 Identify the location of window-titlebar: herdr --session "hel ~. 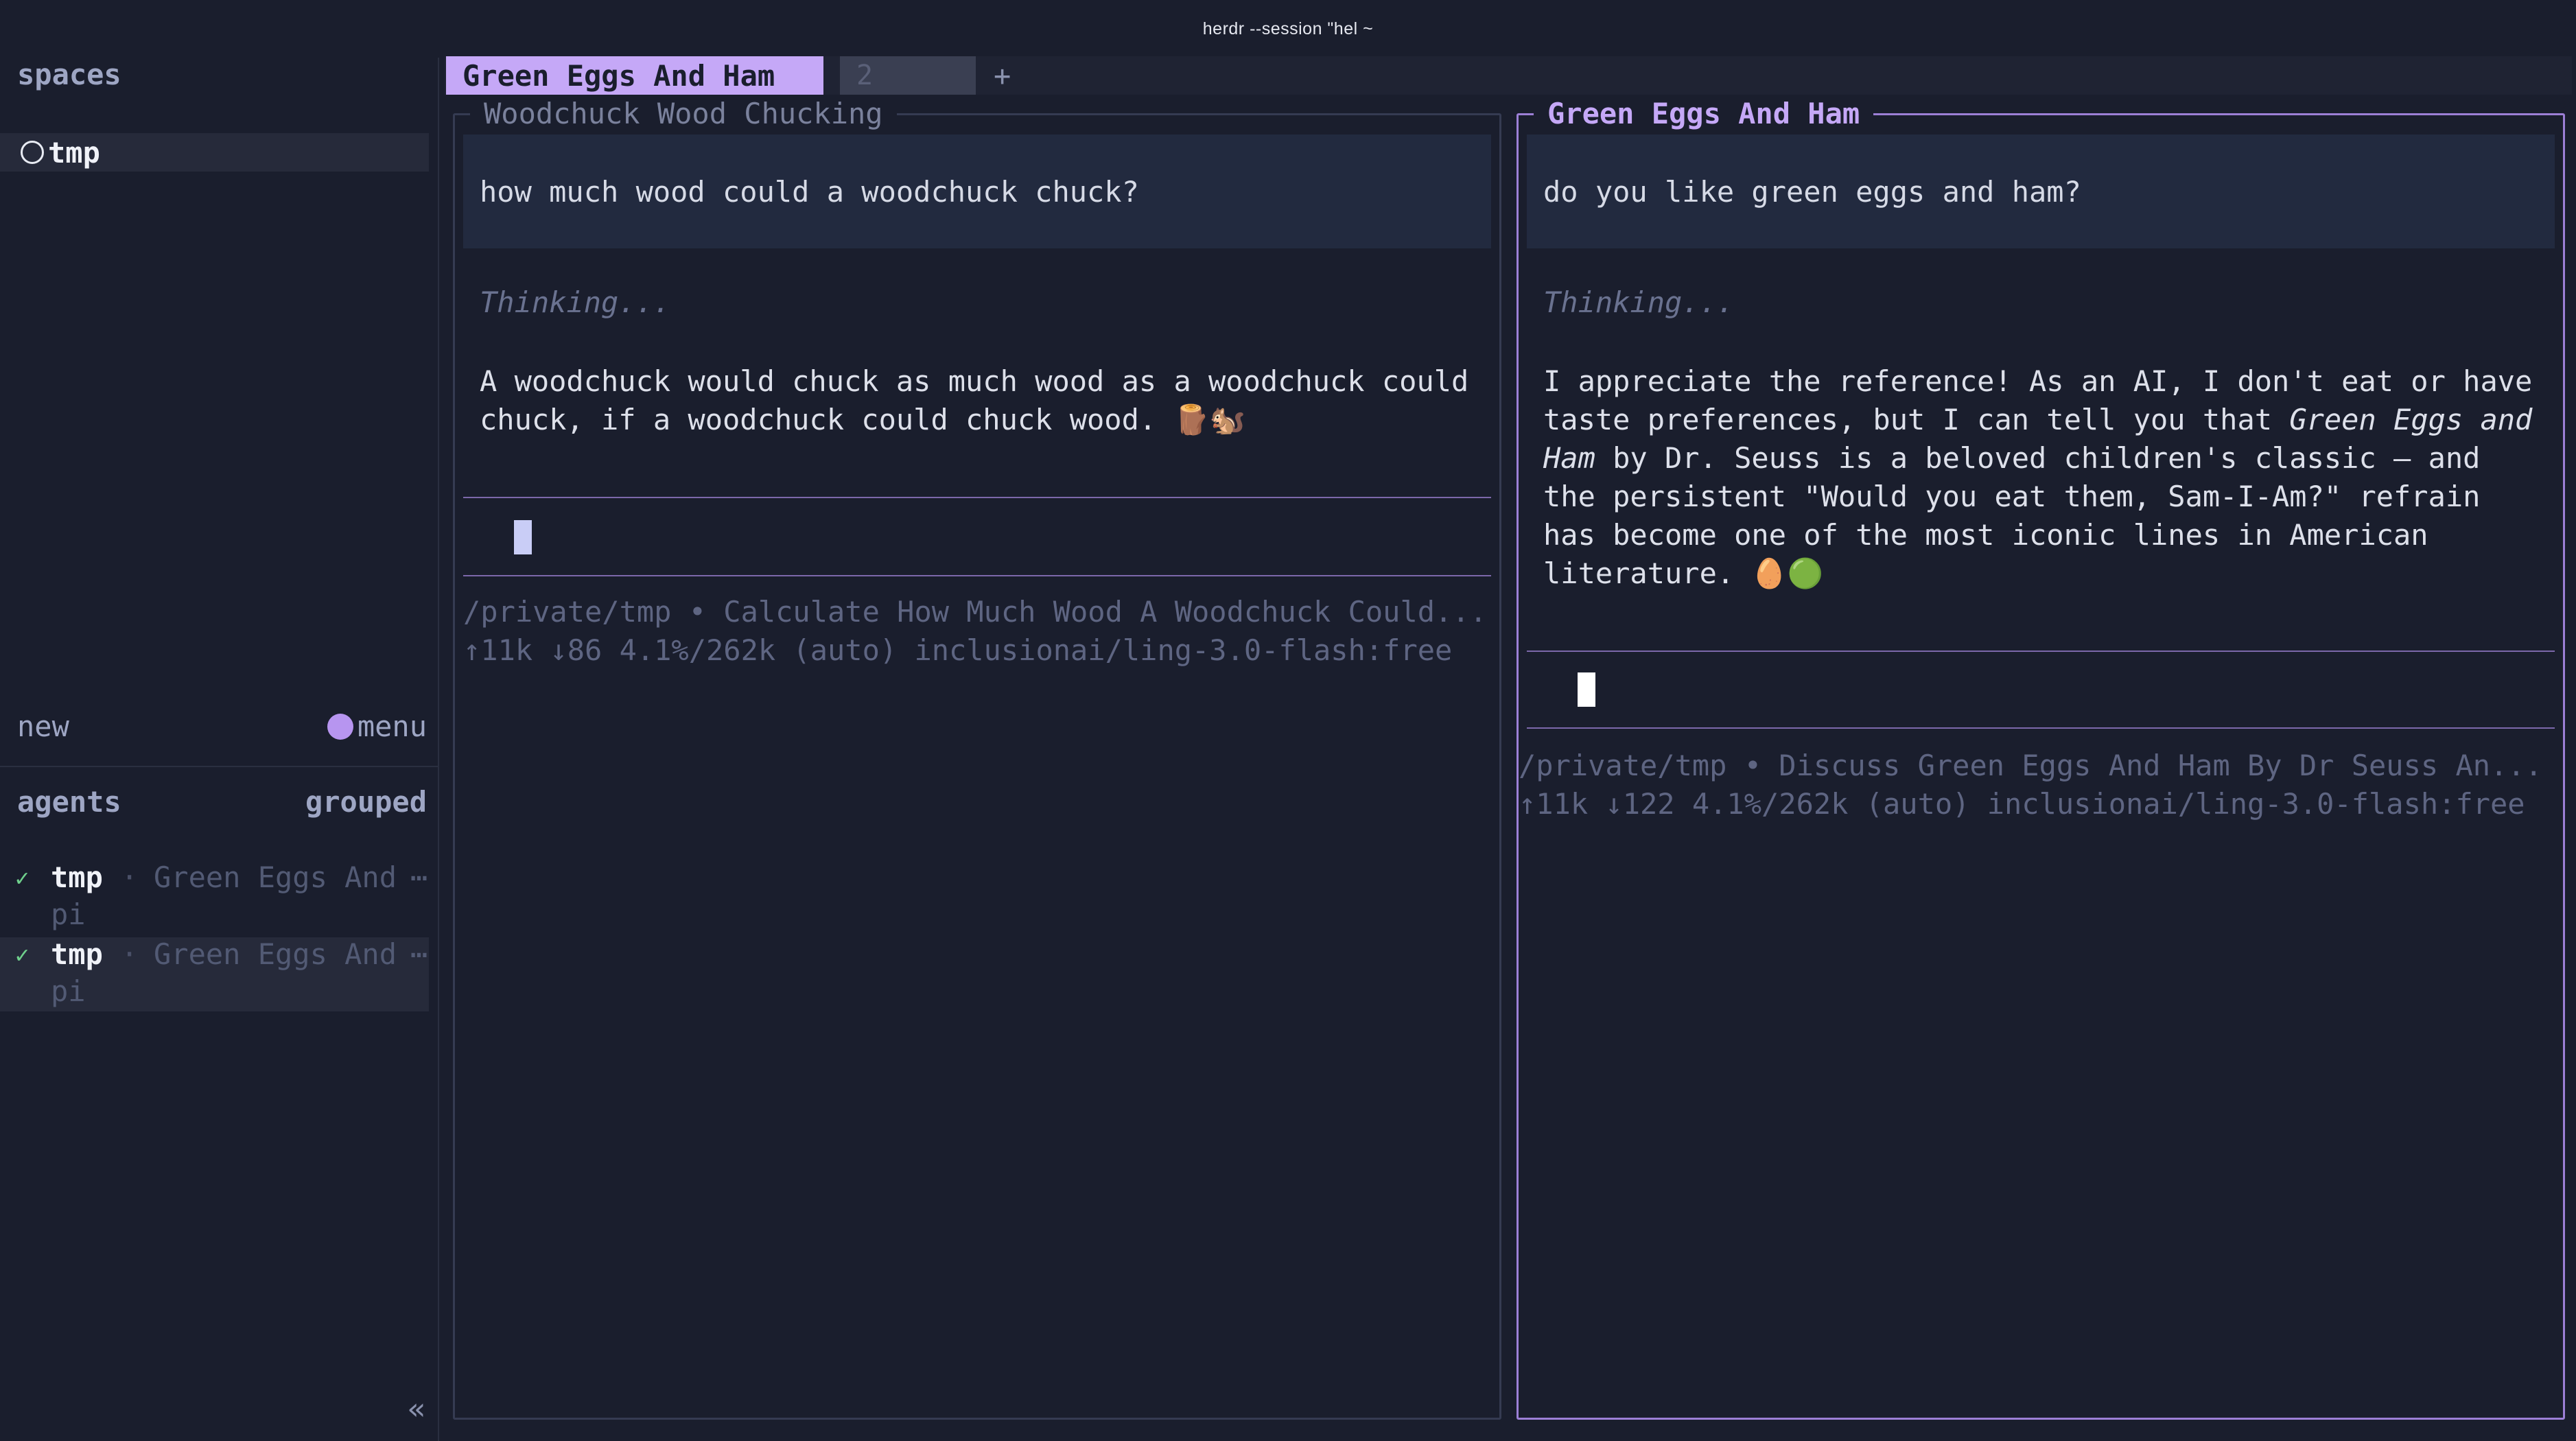
(1288, 29).